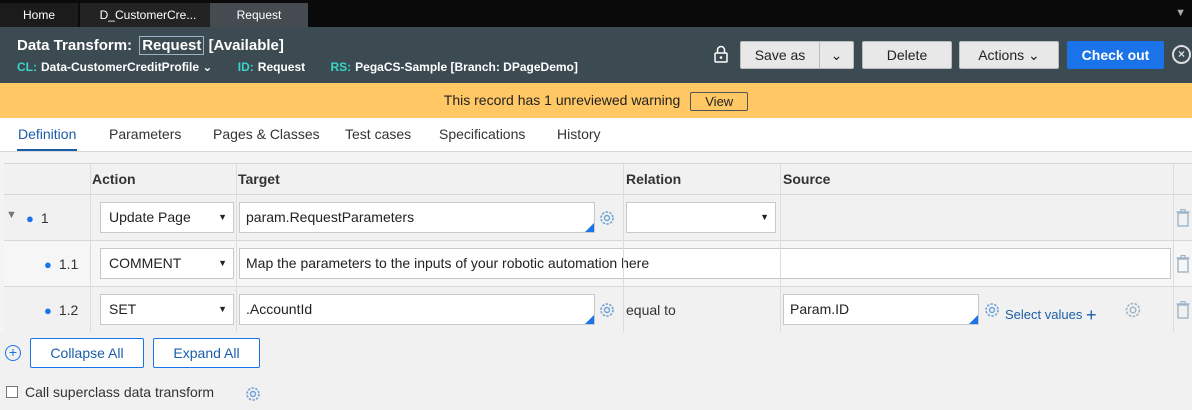  Describe the element at coordinates (172, 45) in the screenshot. I see `record-name: Request` at that location.